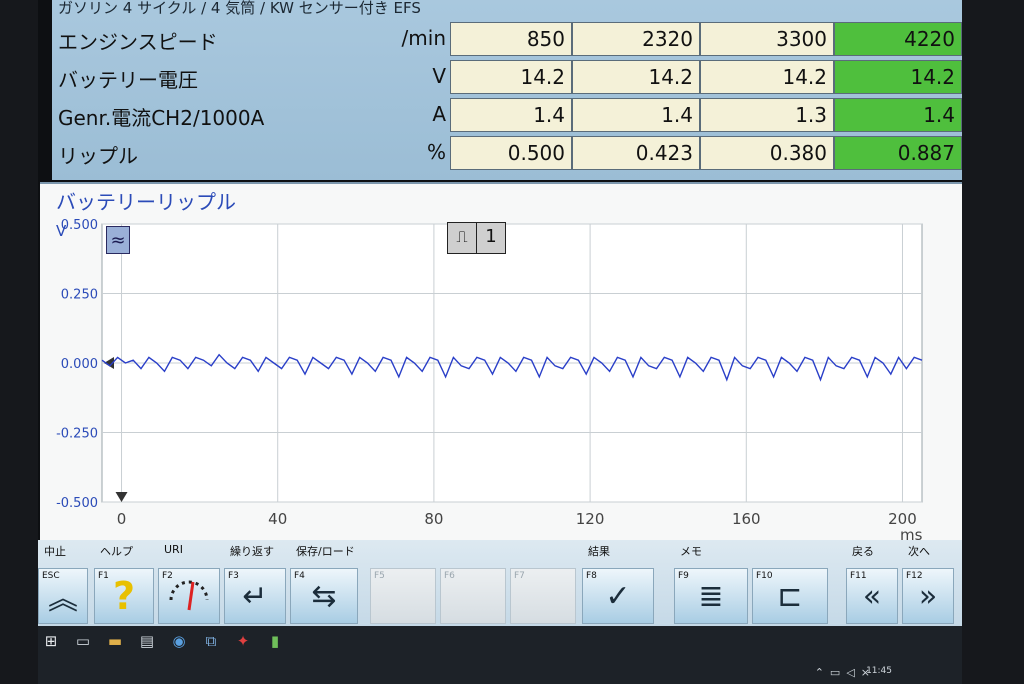 The height and width of the screenshot is (684, 1024). Describe the element at coordinates (161, 118) in the screenshot. I see `row-label: Genr.電流CH2/1000A` at that location.